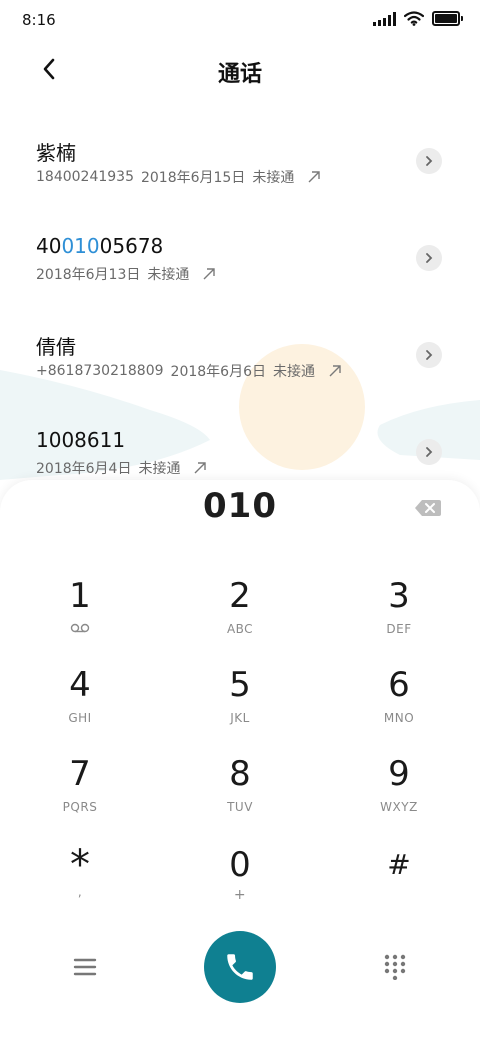 The width and height of the screenshot is (480, 1040). I want to click on call-log-item: 4001005678 2018年6月13日 未接通, so click(240, 258).